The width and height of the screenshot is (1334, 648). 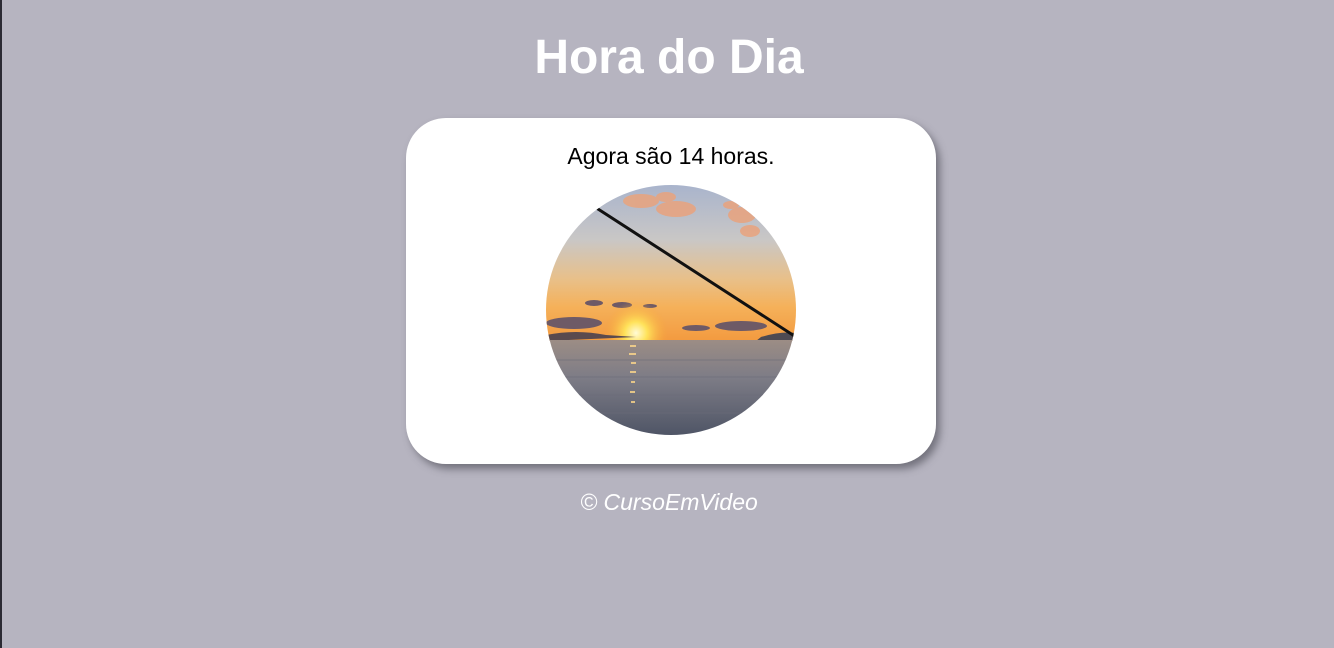 I want to click on sunset-image, so click(x=671, y=310).